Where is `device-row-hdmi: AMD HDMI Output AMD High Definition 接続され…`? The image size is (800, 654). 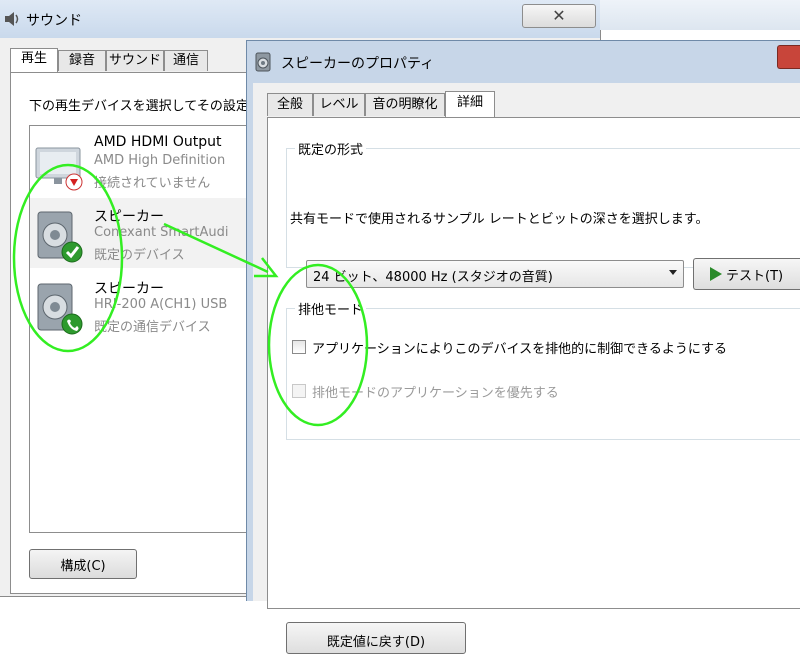
device-row-hdmi: AMD HDMI Output AMD High Definition 接続され… is located at coordinates (145, 161).